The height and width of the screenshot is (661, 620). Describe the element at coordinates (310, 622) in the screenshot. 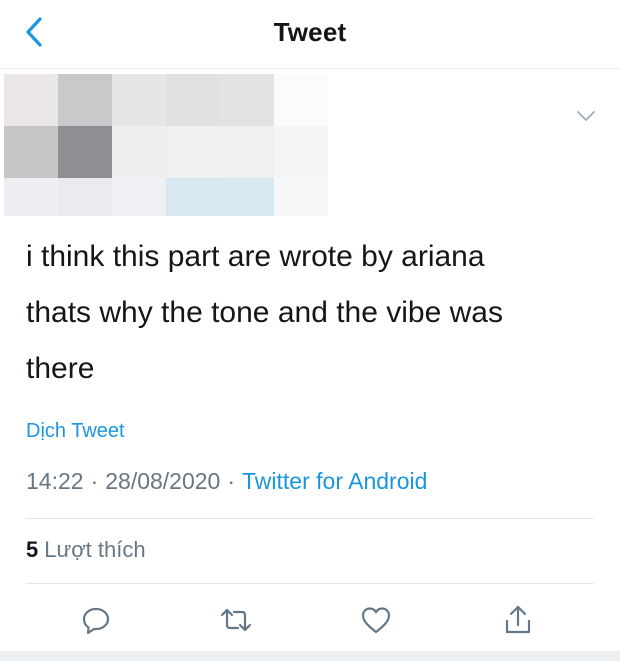

I see `action-bar` at that location.